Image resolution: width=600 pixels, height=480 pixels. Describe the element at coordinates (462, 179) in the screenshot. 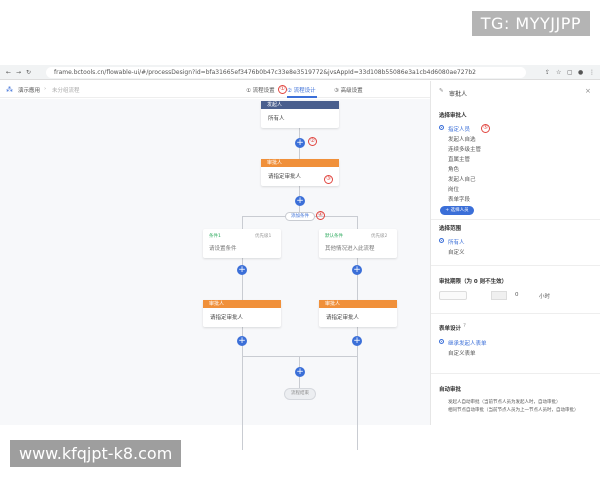

I see `option-initiator-self: 发起人自己` at that location.